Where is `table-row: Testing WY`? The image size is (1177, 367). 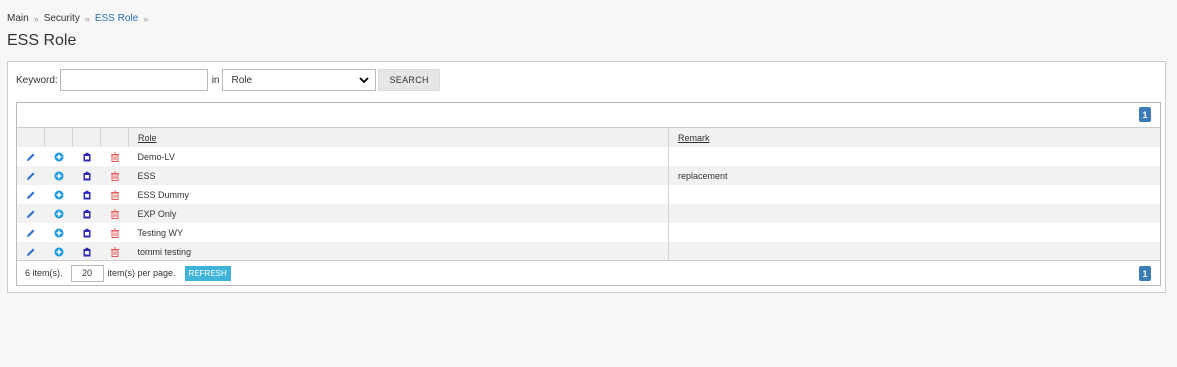
table-row: Testing WY is located at coordinates (588, 232).